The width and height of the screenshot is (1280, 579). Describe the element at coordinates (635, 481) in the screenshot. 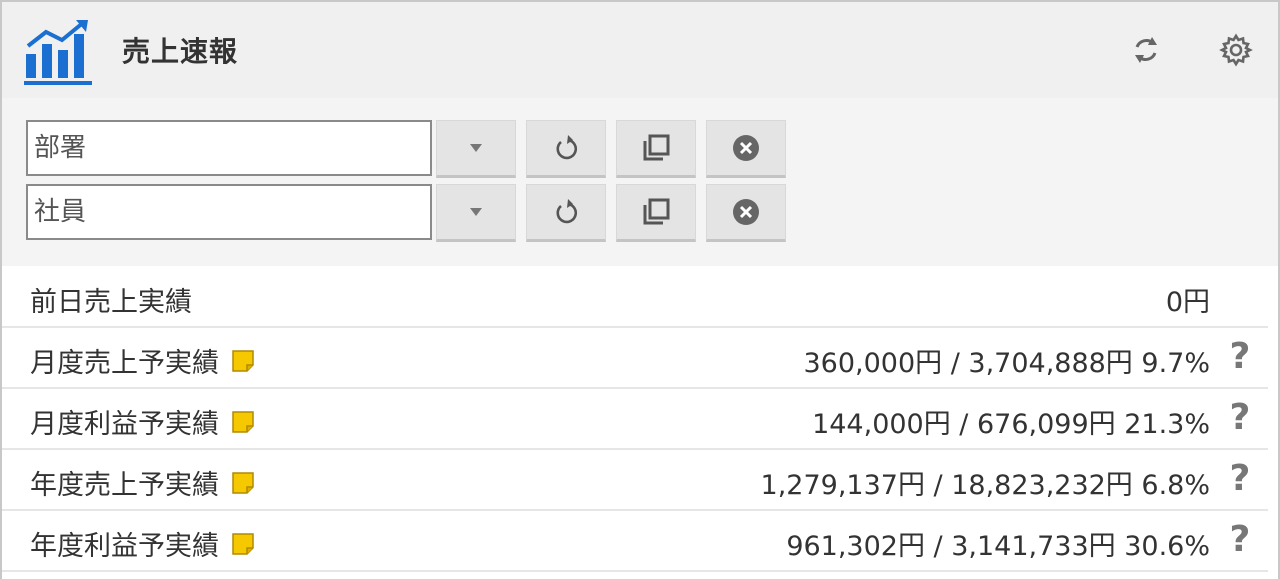

I see `list-item: 年度売上予実績 1,279,137円 / 18,823,232円 6.8% ?` at that location.